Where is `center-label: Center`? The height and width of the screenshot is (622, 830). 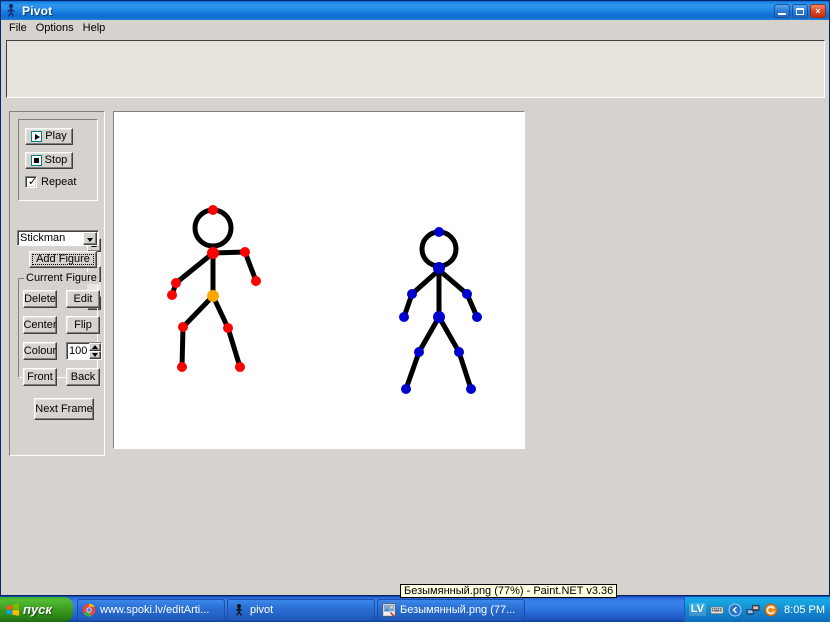
center-label: Center is located at coordinates (40, 324).